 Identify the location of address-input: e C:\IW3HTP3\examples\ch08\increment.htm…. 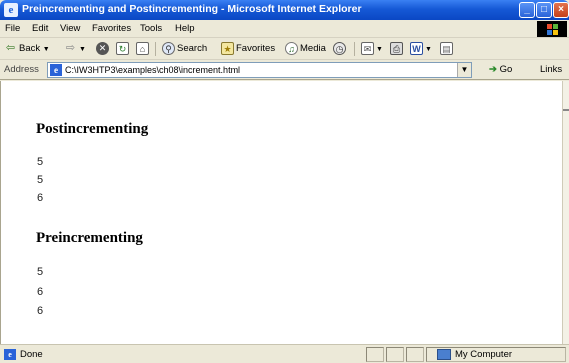
(259, 70).